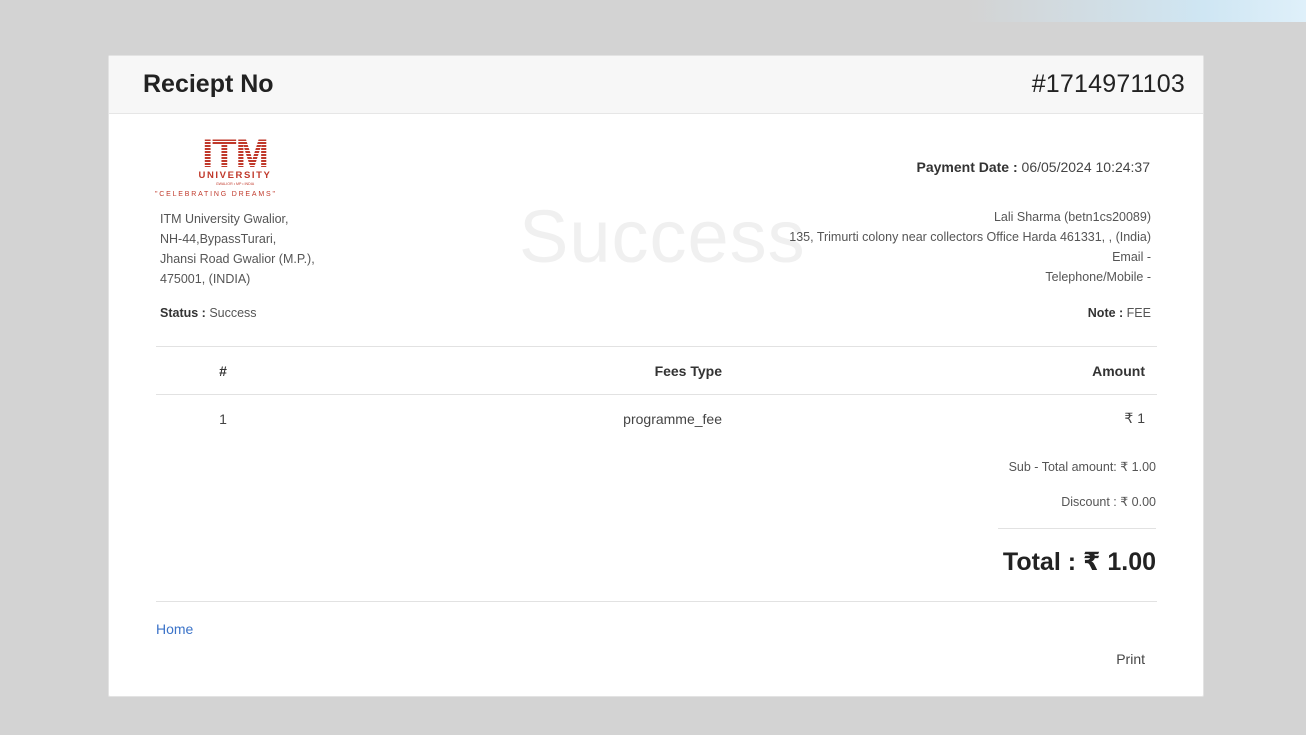 This screenshot has width=1306, height=735. I want to click on logo-university-text: UNIVERSITY, so click(234, 175).